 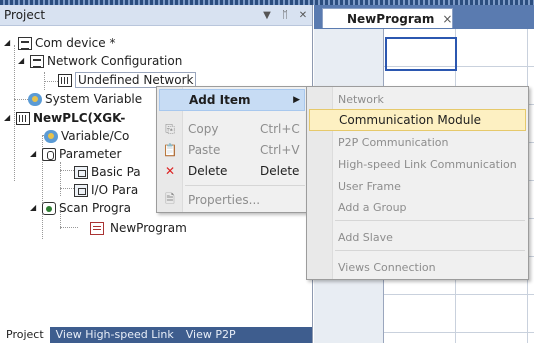 I want to click on plc-icon, so click(x=23, y=118).